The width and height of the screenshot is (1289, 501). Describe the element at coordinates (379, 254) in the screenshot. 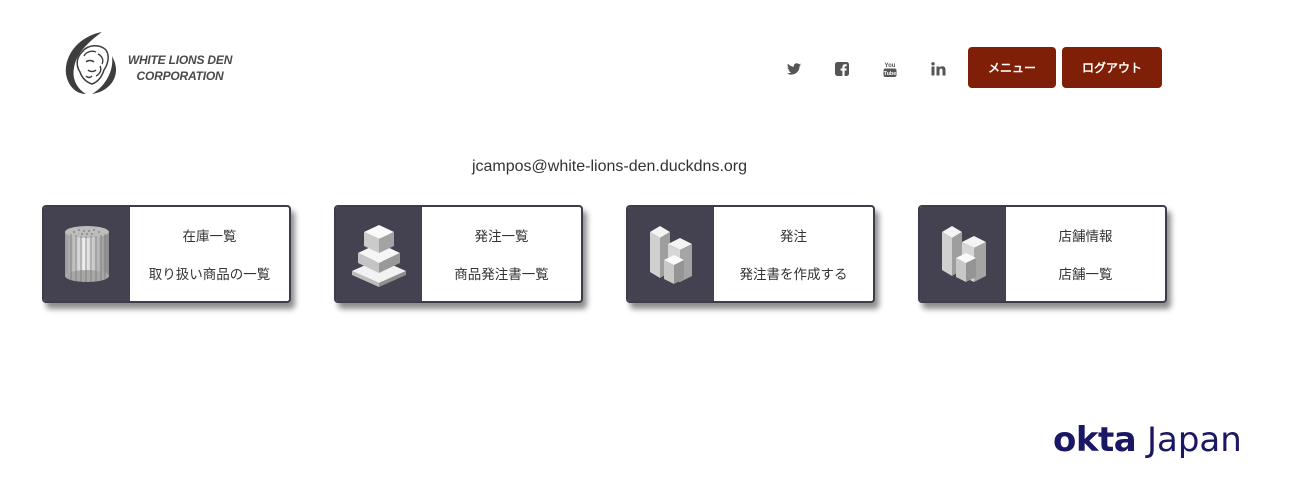

I see `order-list-stack-icon` at that location.